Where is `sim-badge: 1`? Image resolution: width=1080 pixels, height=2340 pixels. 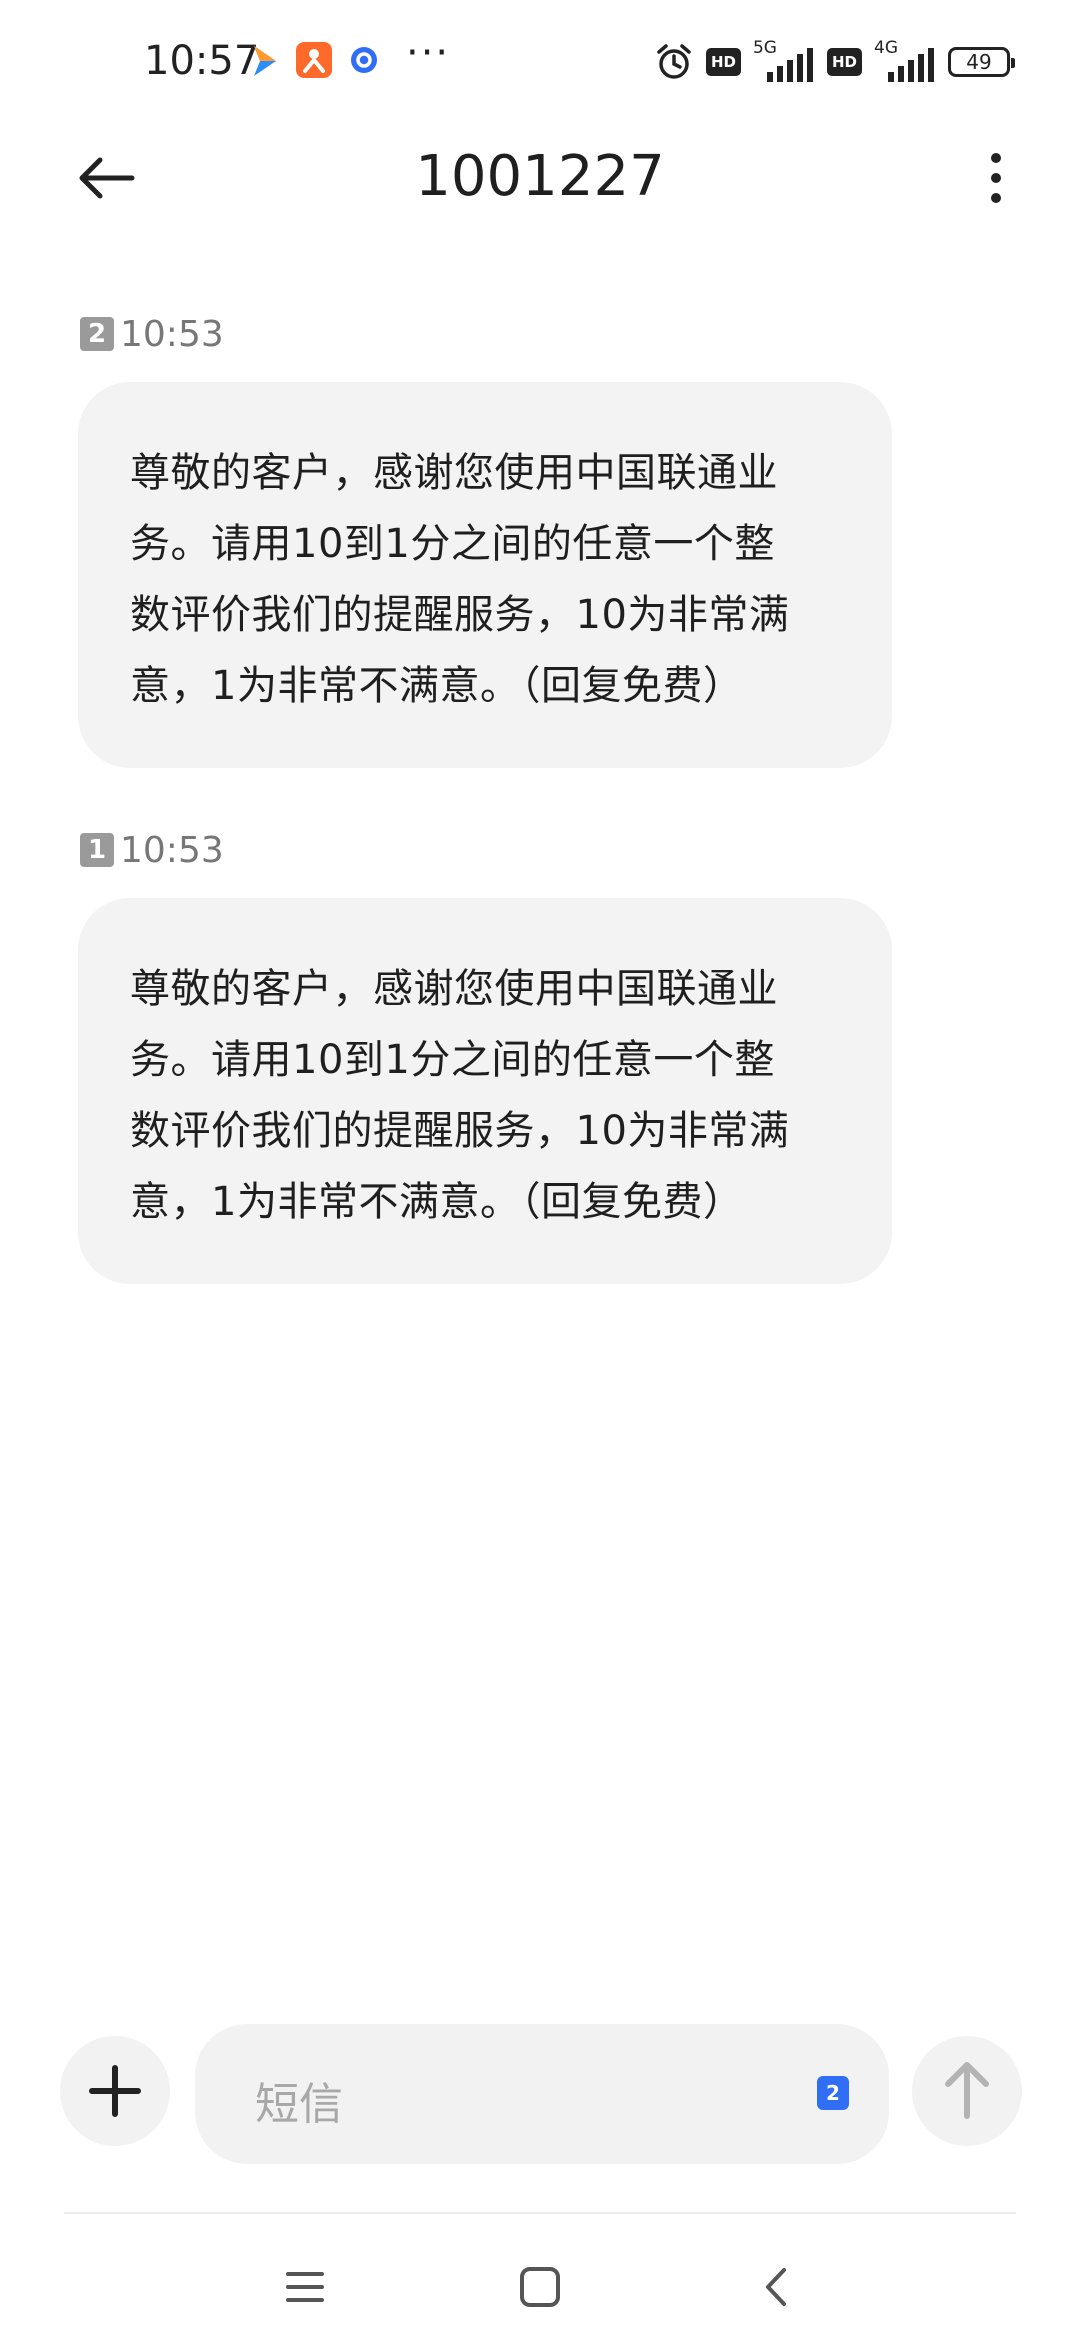
sim-badge: 1 is located at coordinates (97, 850).